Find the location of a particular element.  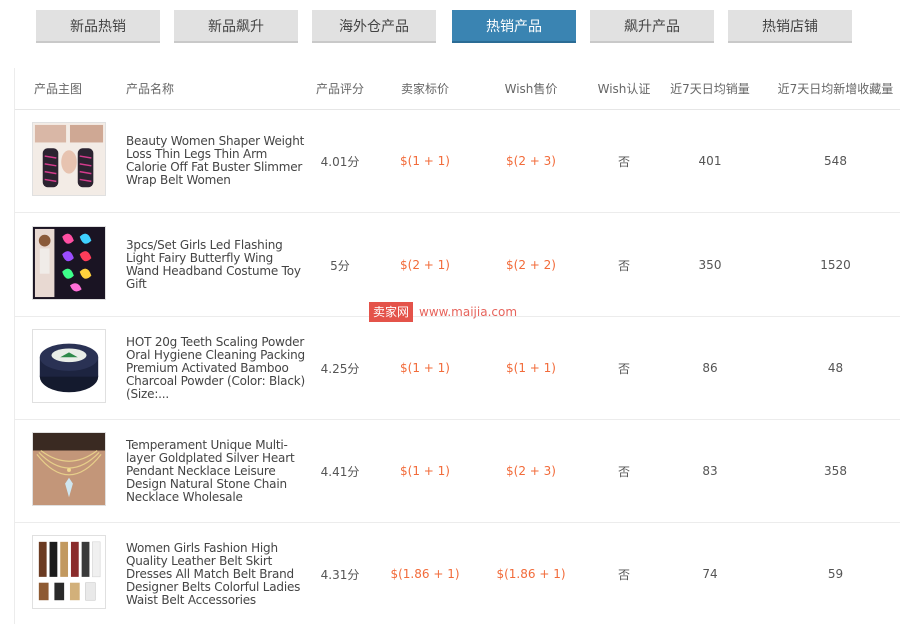

category-tabs: 新品热销 新品飙升 海外仓产品 热销产品 飙升产品 热销店铺 is located at coordinates (468, 26).